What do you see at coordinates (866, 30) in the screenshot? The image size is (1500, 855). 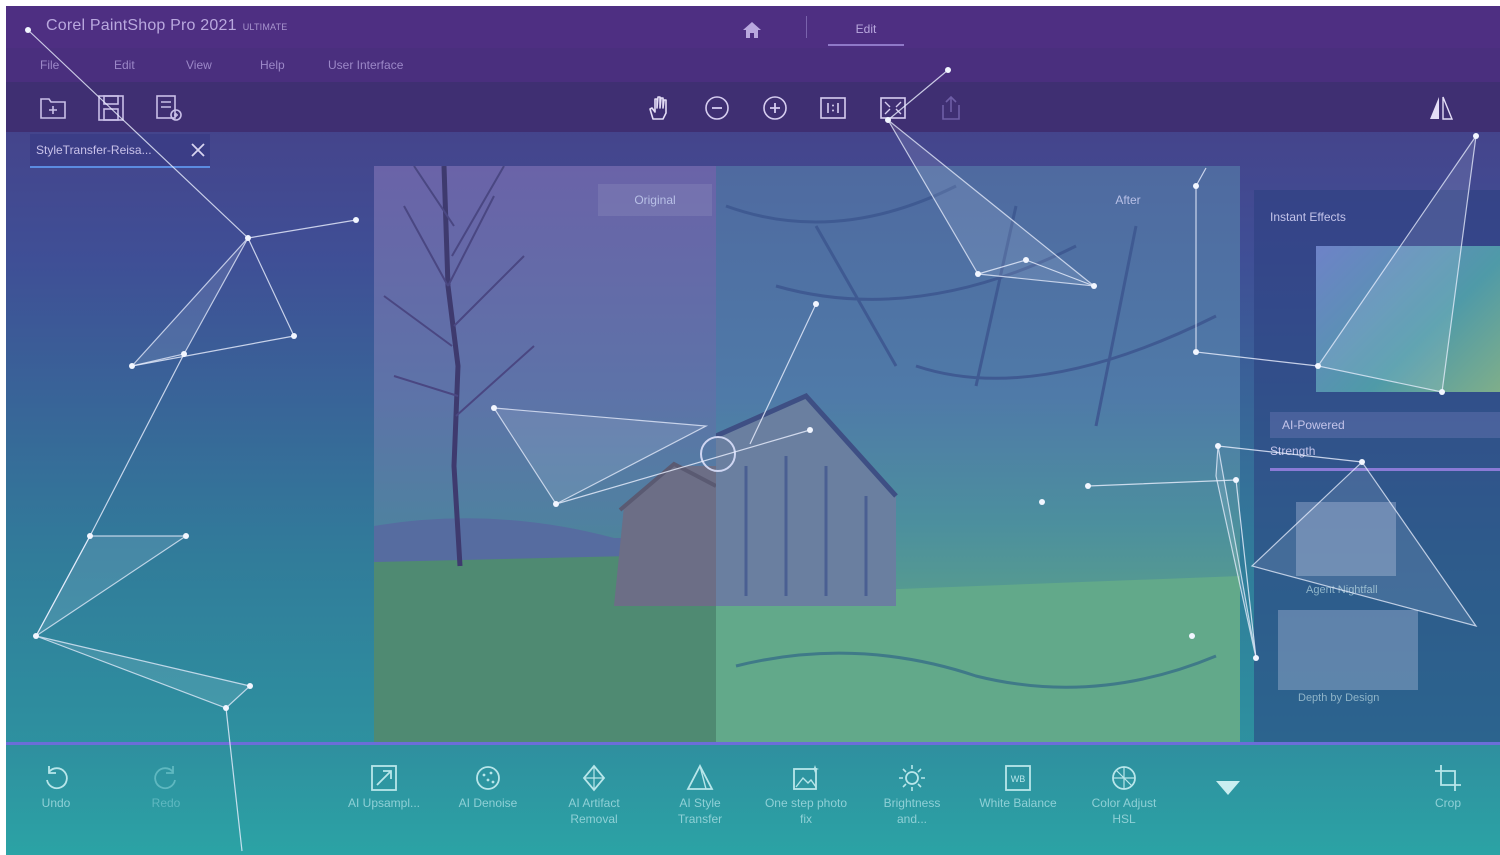 I see `tab-edit: Edit` at bounding box center [866, 30].